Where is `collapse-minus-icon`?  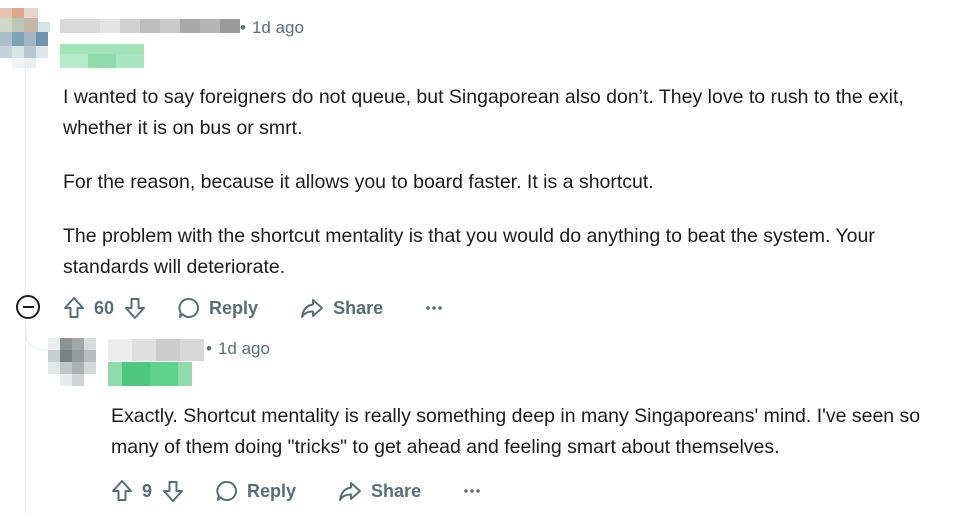
collapse-minus-icon is located at coordinates (28, 307).